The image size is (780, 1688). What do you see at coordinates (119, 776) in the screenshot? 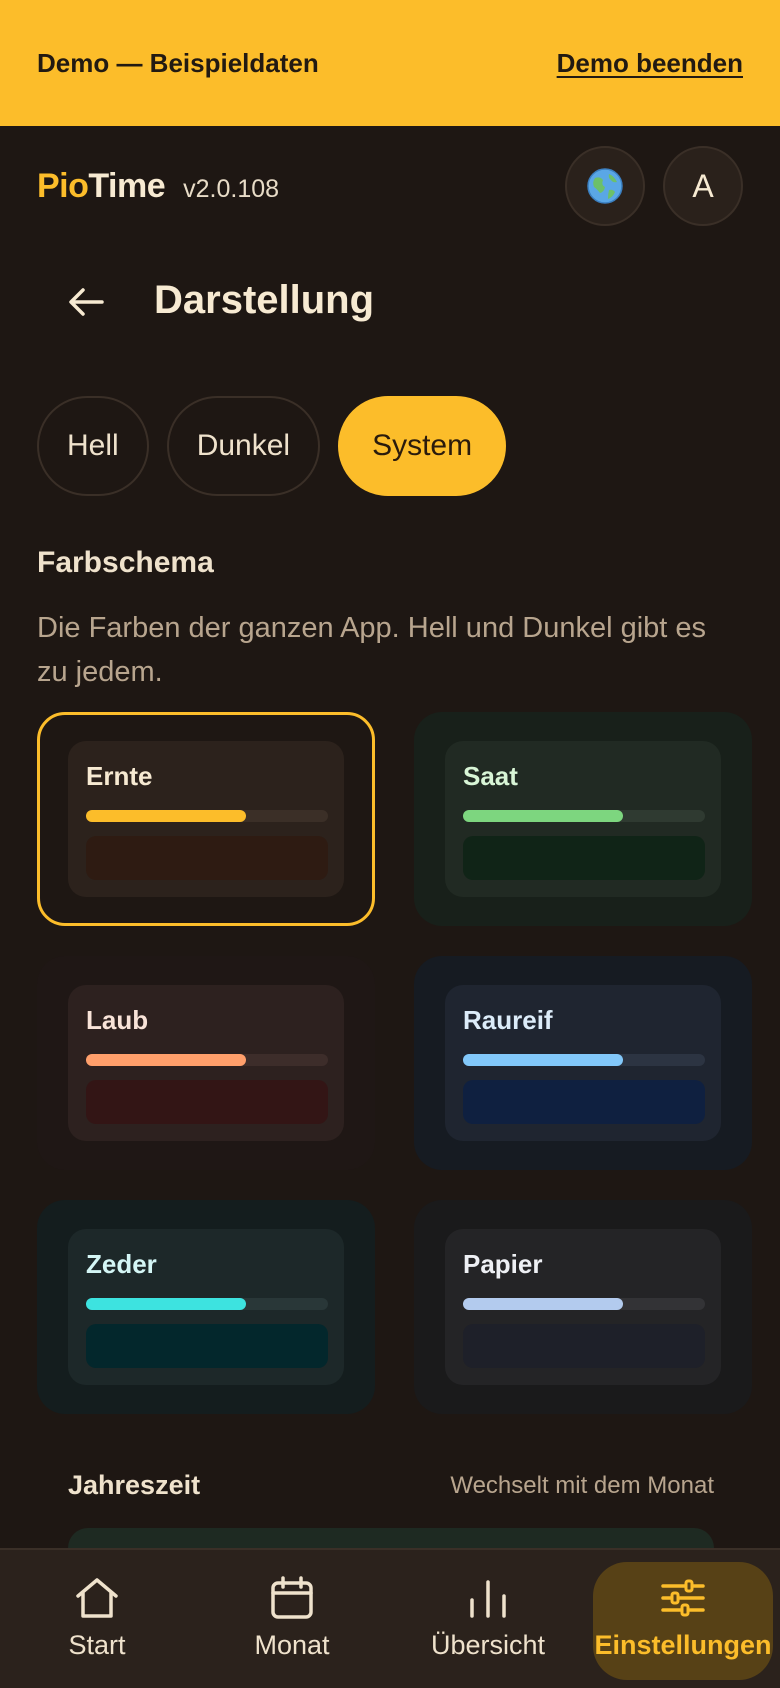
I see `scheme-name: Ernte` at bounding box center [119, 776].